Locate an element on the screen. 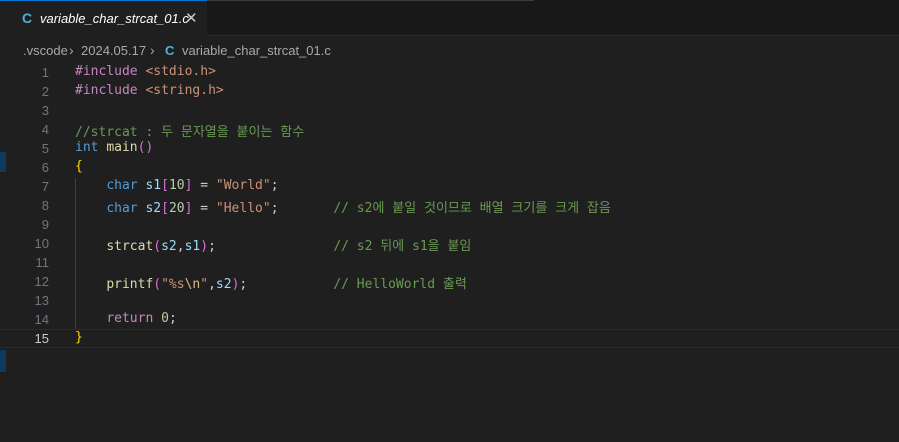 This screenshot has width=899, height=442. code-text: char s1[10] = "World"; is located at coordinates (177, 185).